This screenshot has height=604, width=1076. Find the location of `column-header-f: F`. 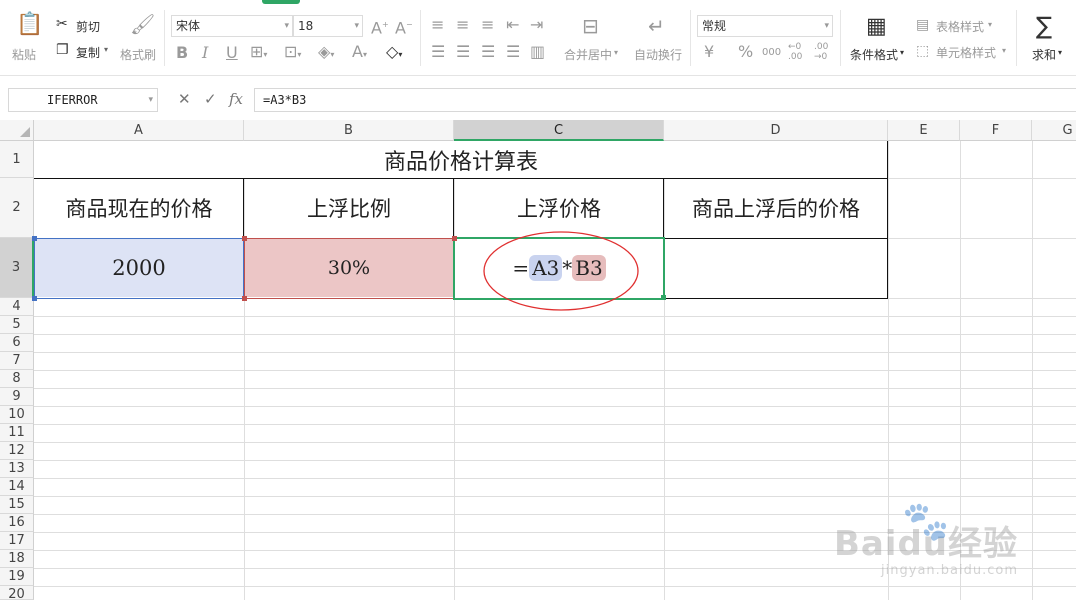

column-header-f: F is located at coordinates (996, 130).